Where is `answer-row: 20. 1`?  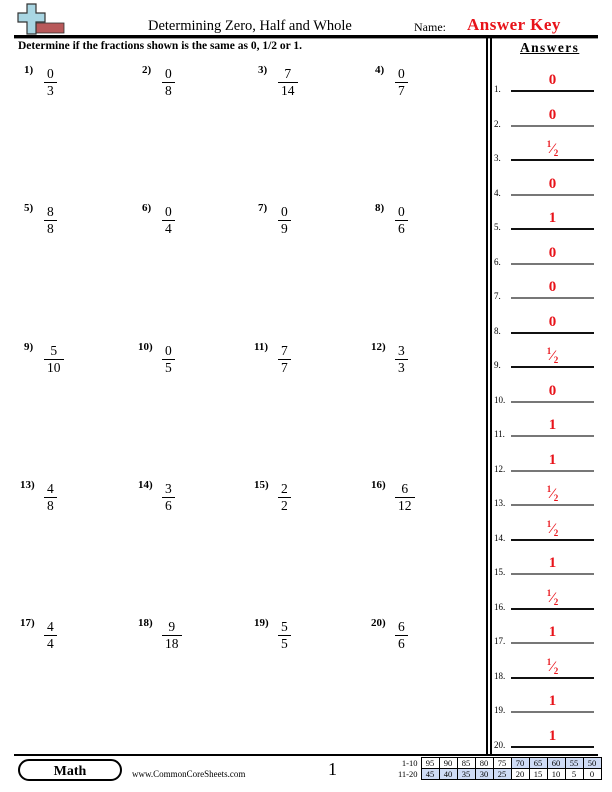 answer-row: 20. 1 is located at coordinates (544, 738).